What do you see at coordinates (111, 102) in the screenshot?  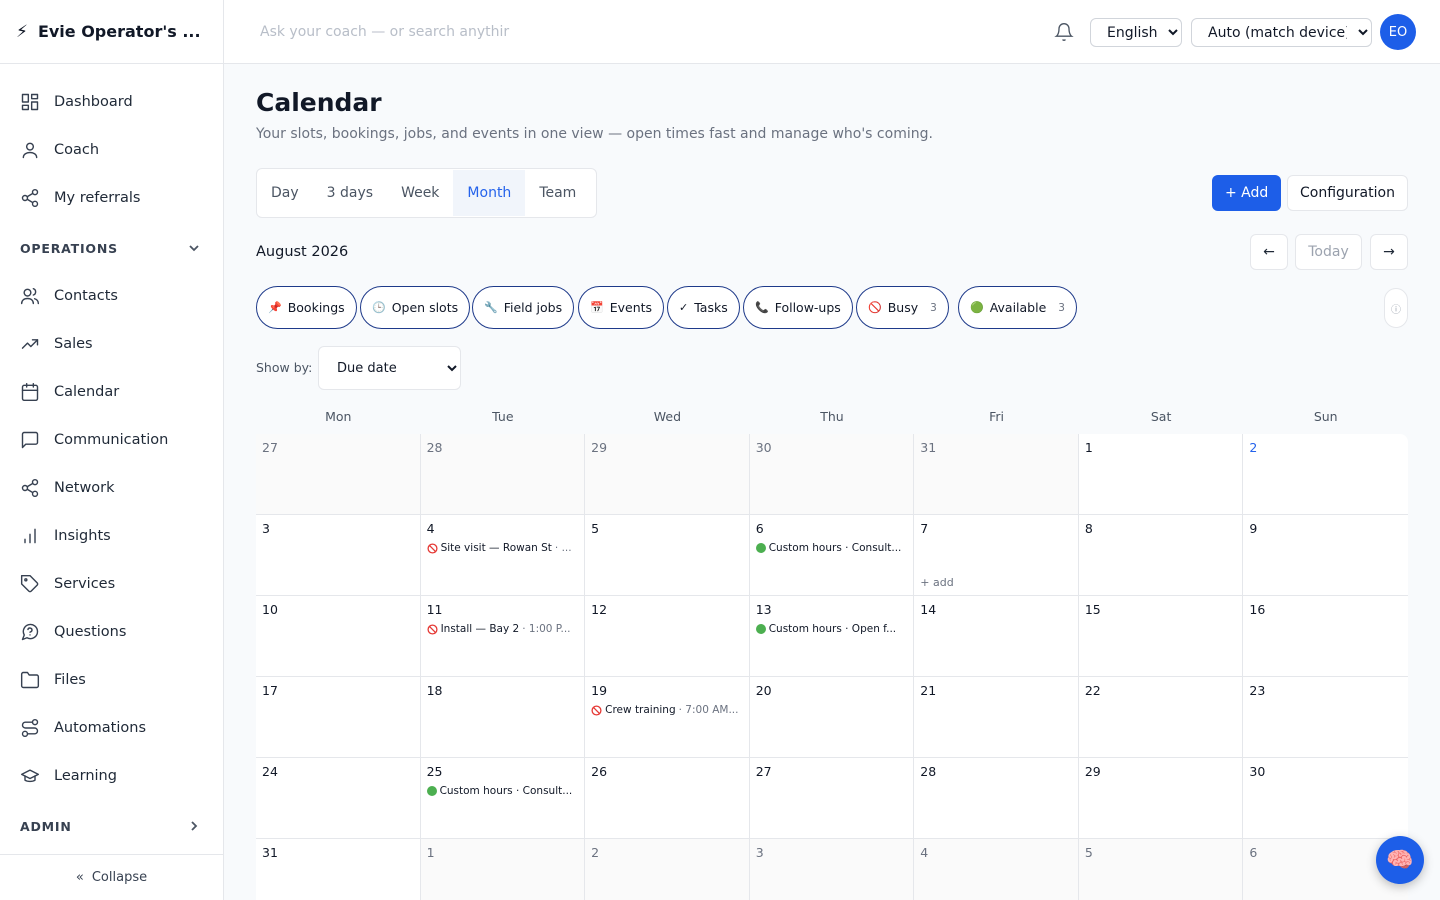 I see `sidebar-item-dashboard: Dashboard` at bounding box center [111, 102].